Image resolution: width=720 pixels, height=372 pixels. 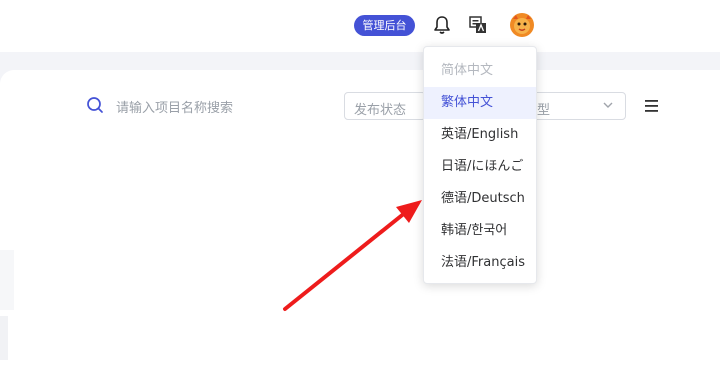 I want to click on search-icon, so click(x=95, y=105).